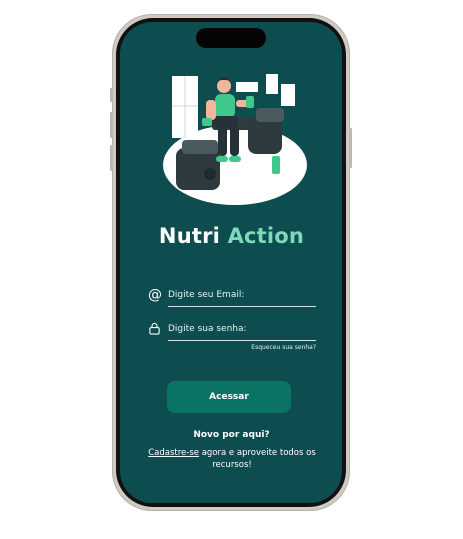 Image resolution: width=463 pixels, height=539 pixels. What do you see at coordinates (154, 328) in the screenshot?
I see `lock-icon` at bounding box center [154, 328].